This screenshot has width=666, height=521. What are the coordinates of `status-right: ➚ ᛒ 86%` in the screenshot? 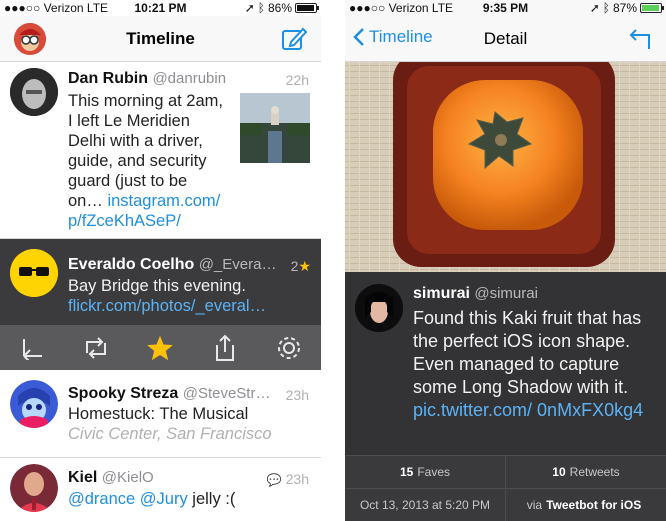 It's located at (281, 8).